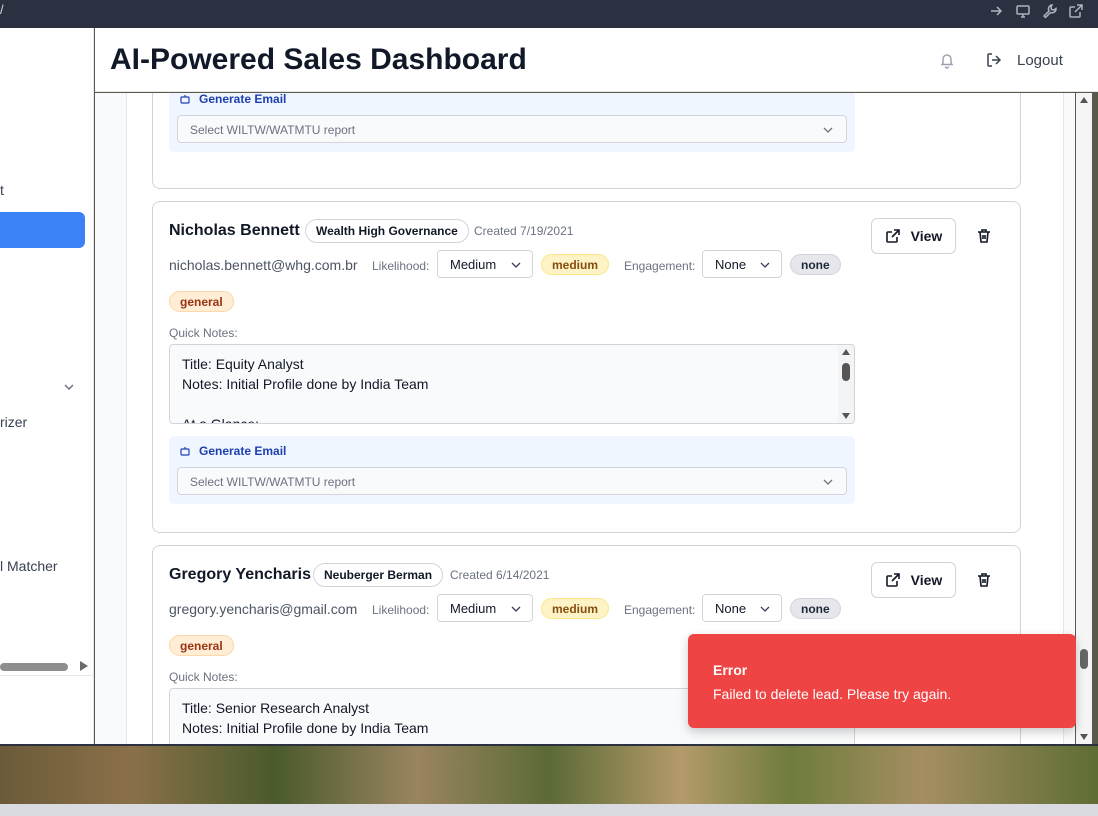 This screenshot has width=1098, height=816. Describe the element at coordinates (34, 667) in the screenshot. I see `sidebar-scrollbar-thumb` at that location.